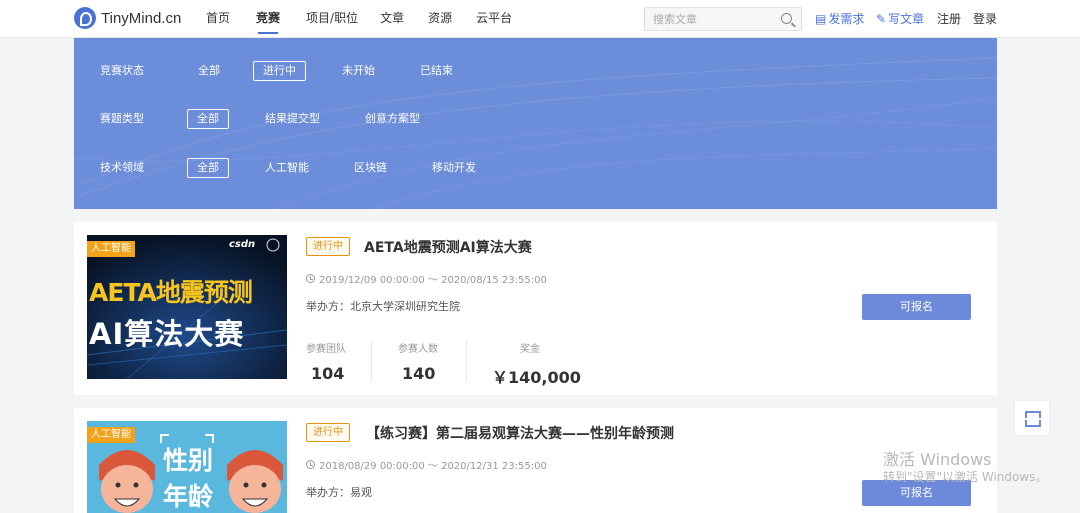  I want to click on filter-tech-mobile: 移动开发, so click(454, 168).